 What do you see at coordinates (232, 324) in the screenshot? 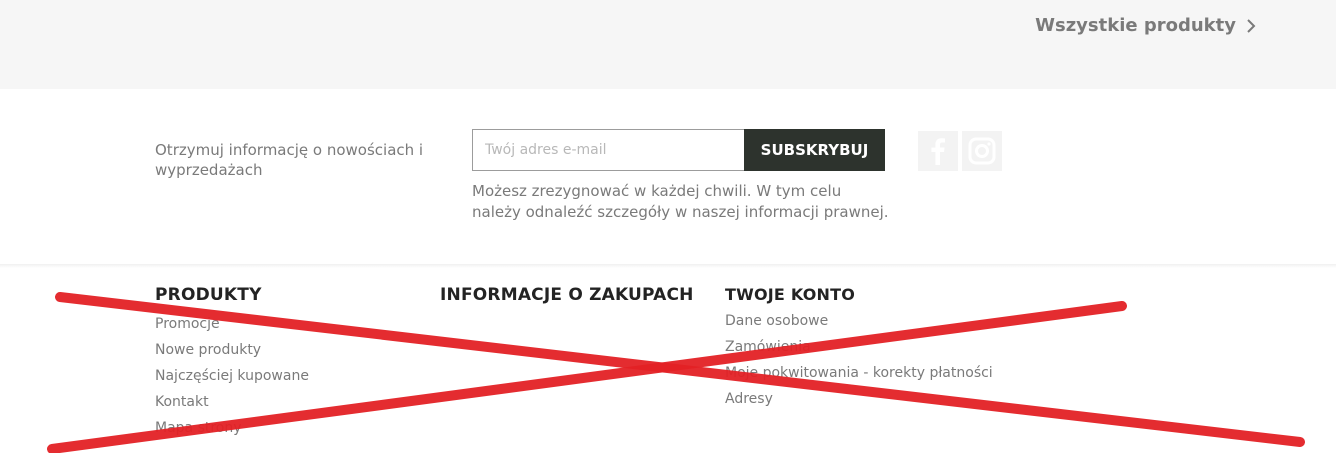
I see `products-link-promotions: Promocje` at bounding box center [232, 324].